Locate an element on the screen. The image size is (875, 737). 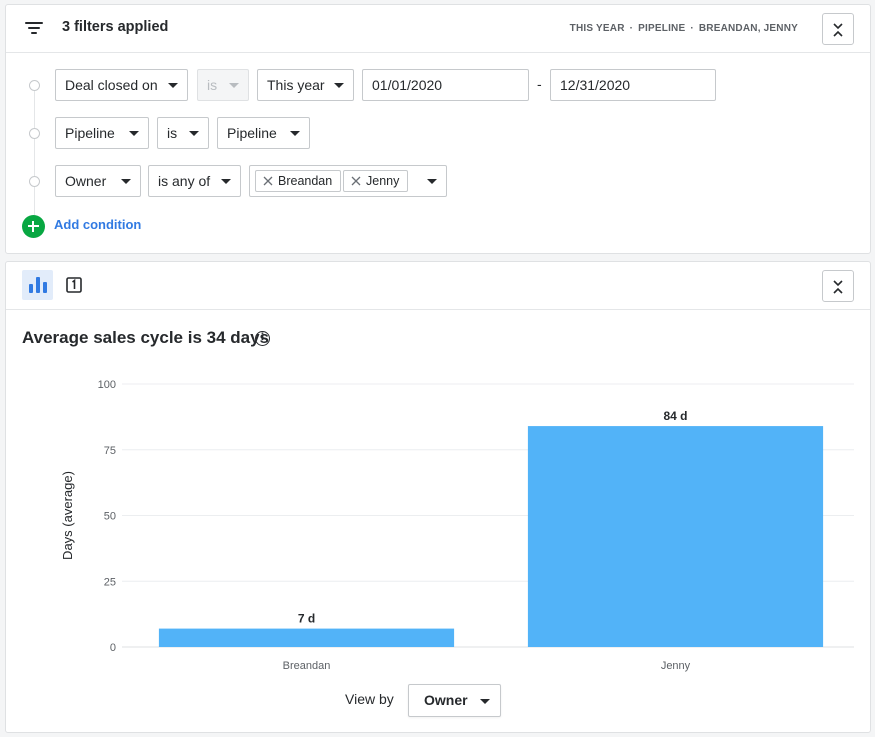
owner-chip-jenny: Jenny is located at coordinates (376, 181).